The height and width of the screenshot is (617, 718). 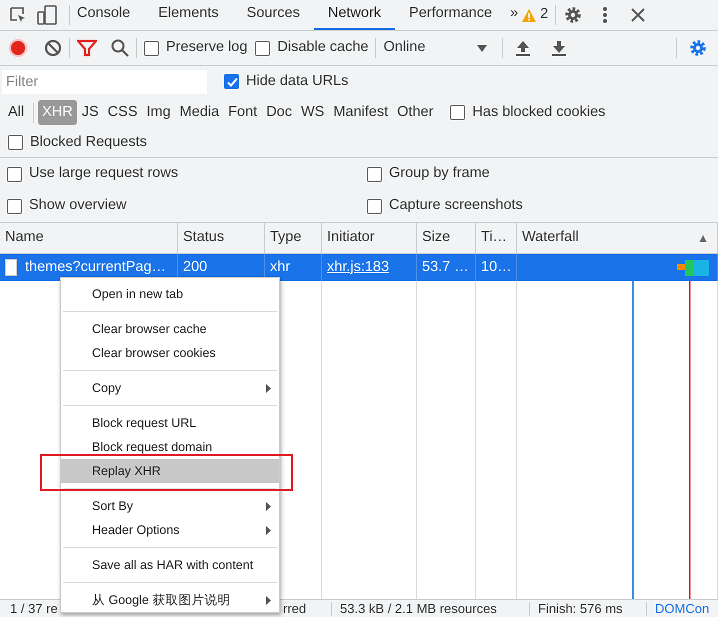 What do you see at coordinates (170, 506) in the screenshot?
I see `menu-item: Sort By` at bounding box center [170, 506].